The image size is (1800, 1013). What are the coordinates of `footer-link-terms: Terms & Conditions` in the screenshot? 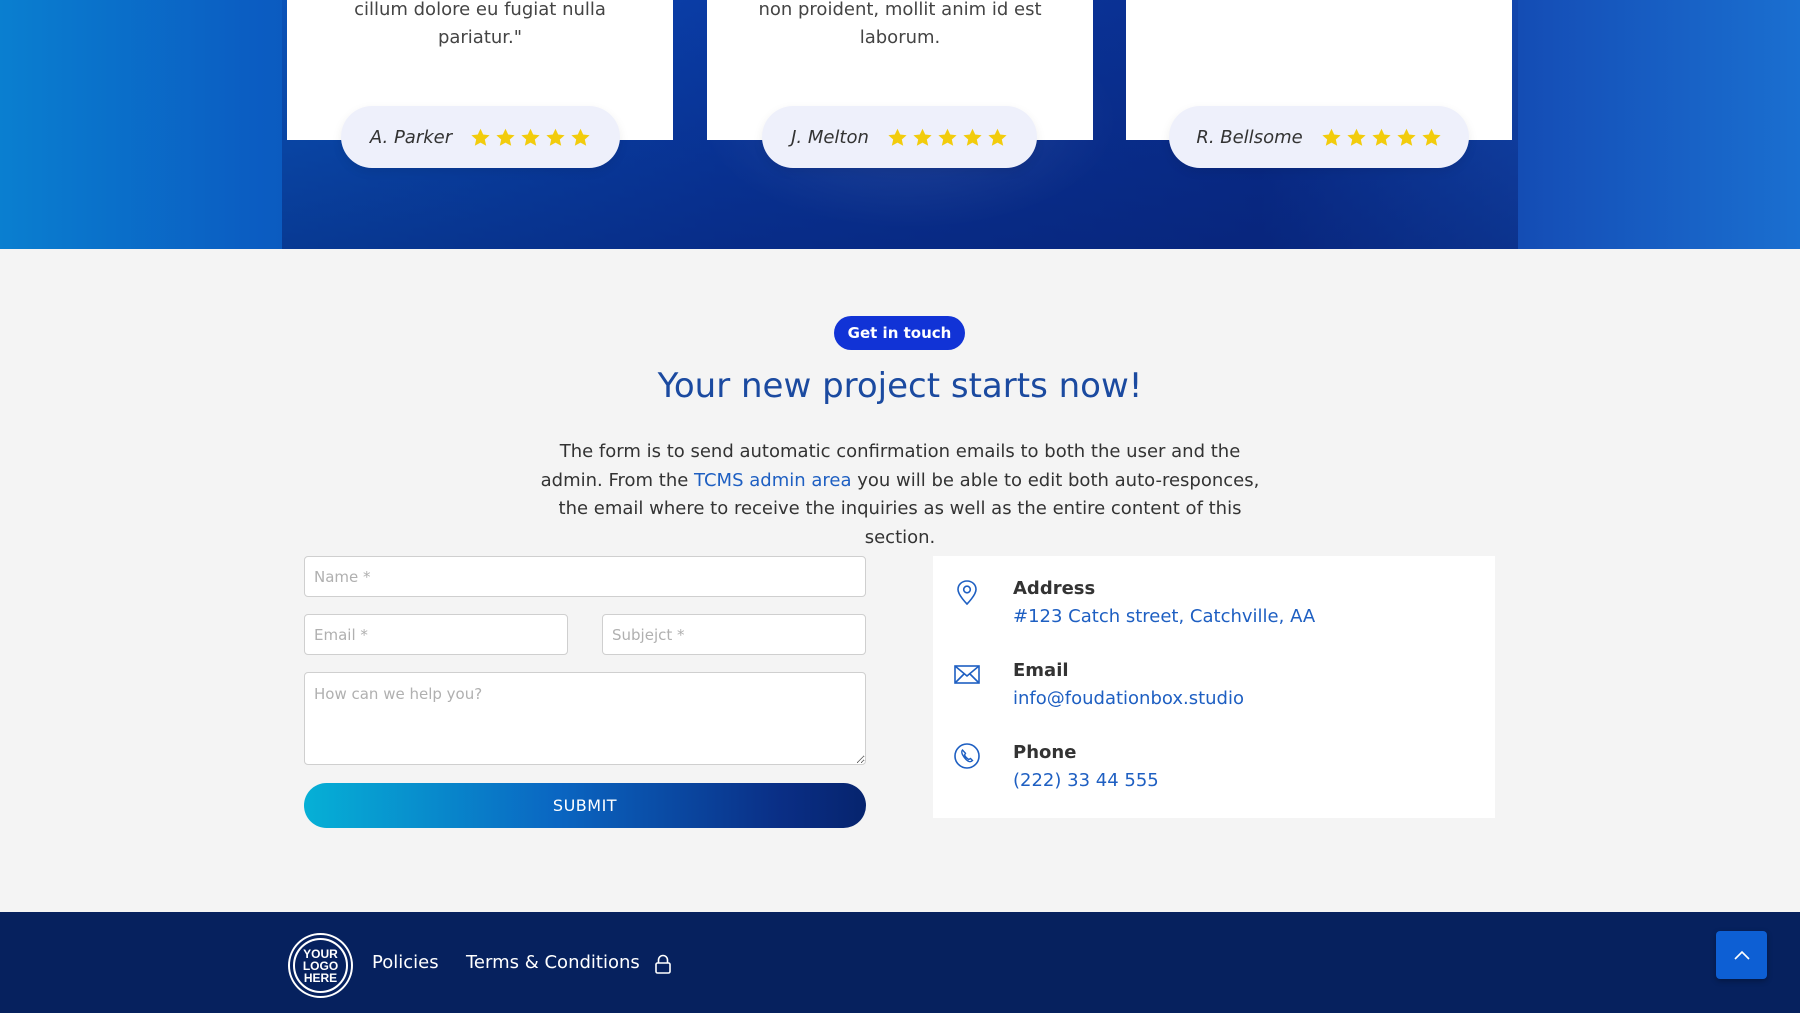 It's located at (553, 962).